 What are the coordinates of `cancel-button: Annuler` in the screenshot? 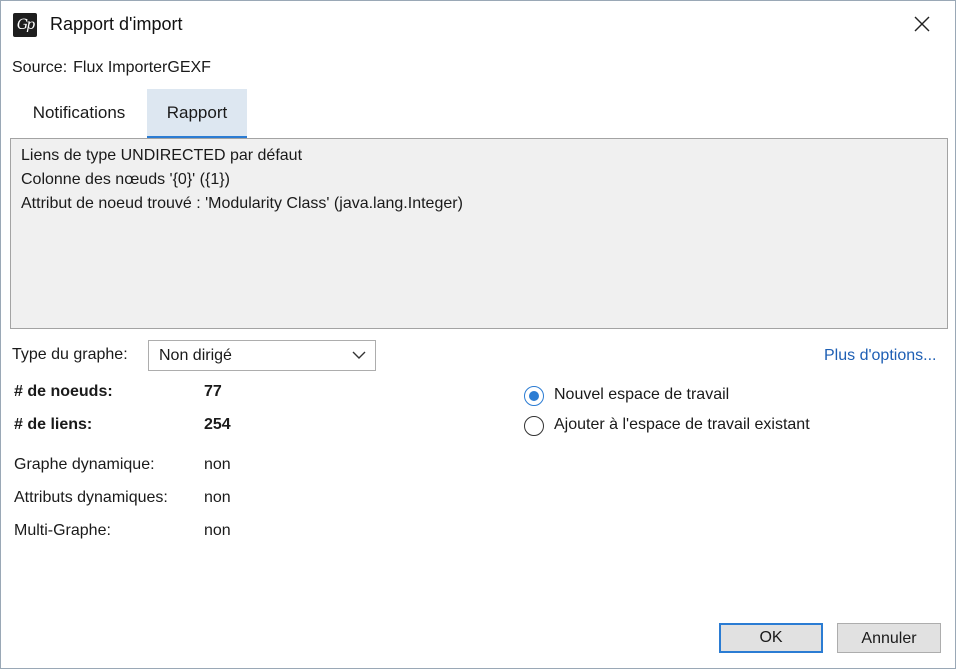 It's located at (889, 638).